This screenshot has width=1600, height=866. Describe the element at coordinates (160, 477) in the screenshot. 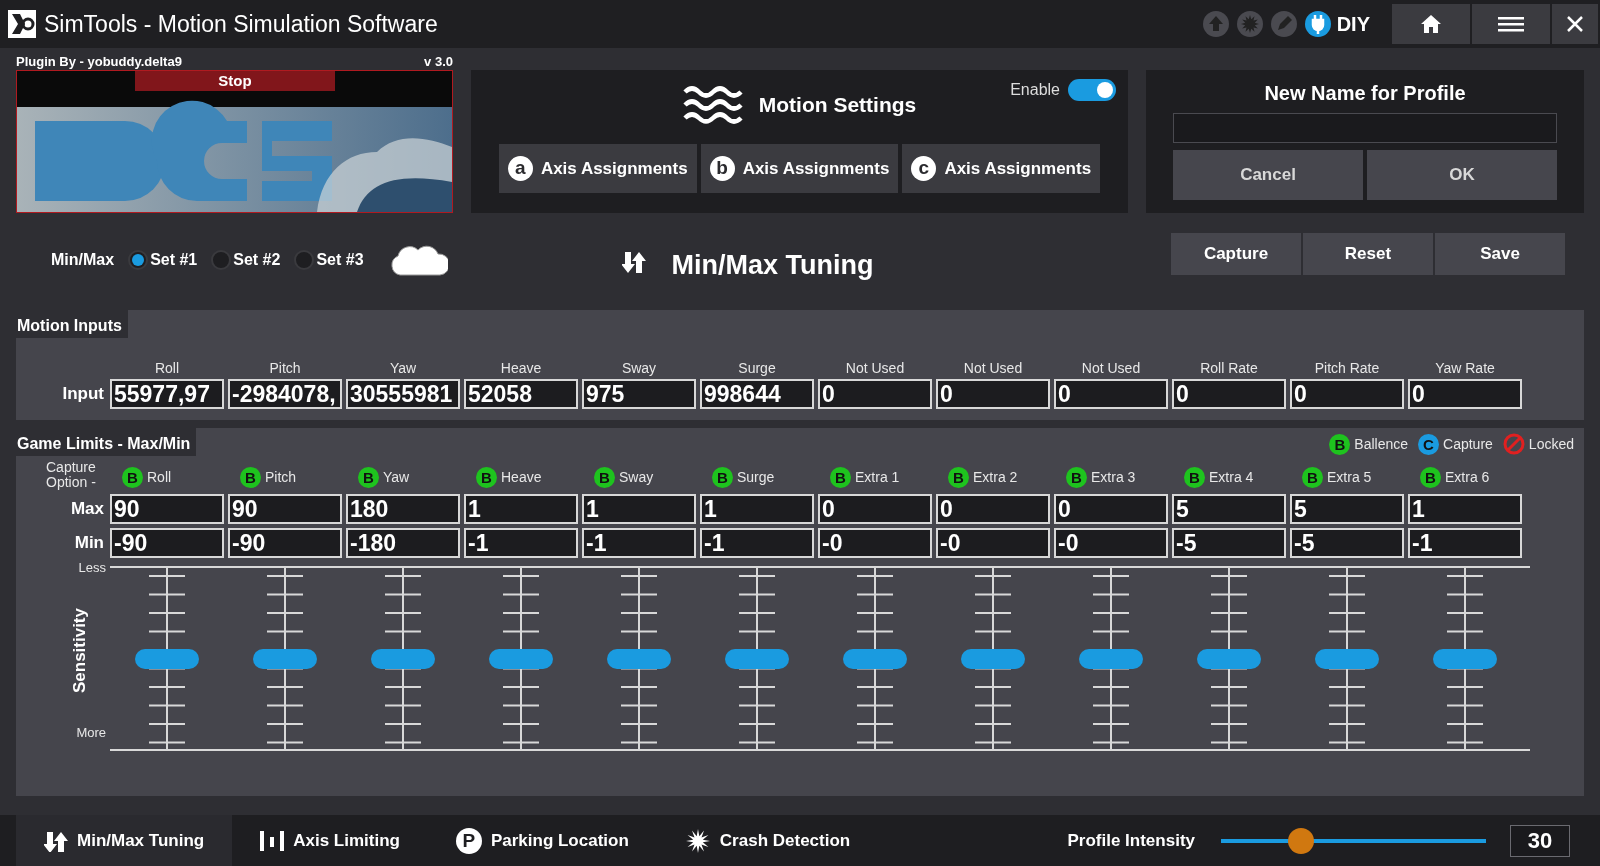

I see `column-header: Roll` at that location.